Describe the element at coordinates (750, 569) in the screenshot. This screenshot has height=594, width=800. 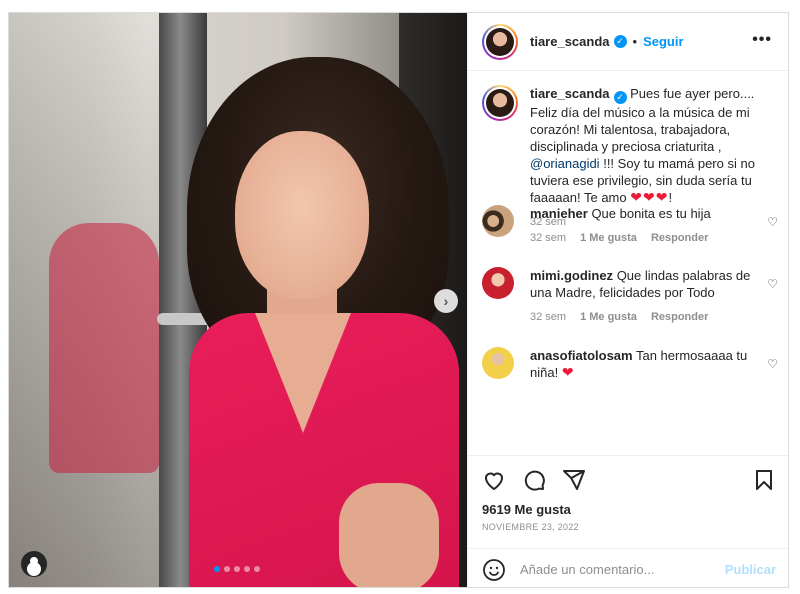
I see `publish-button: Publicar` at that location.